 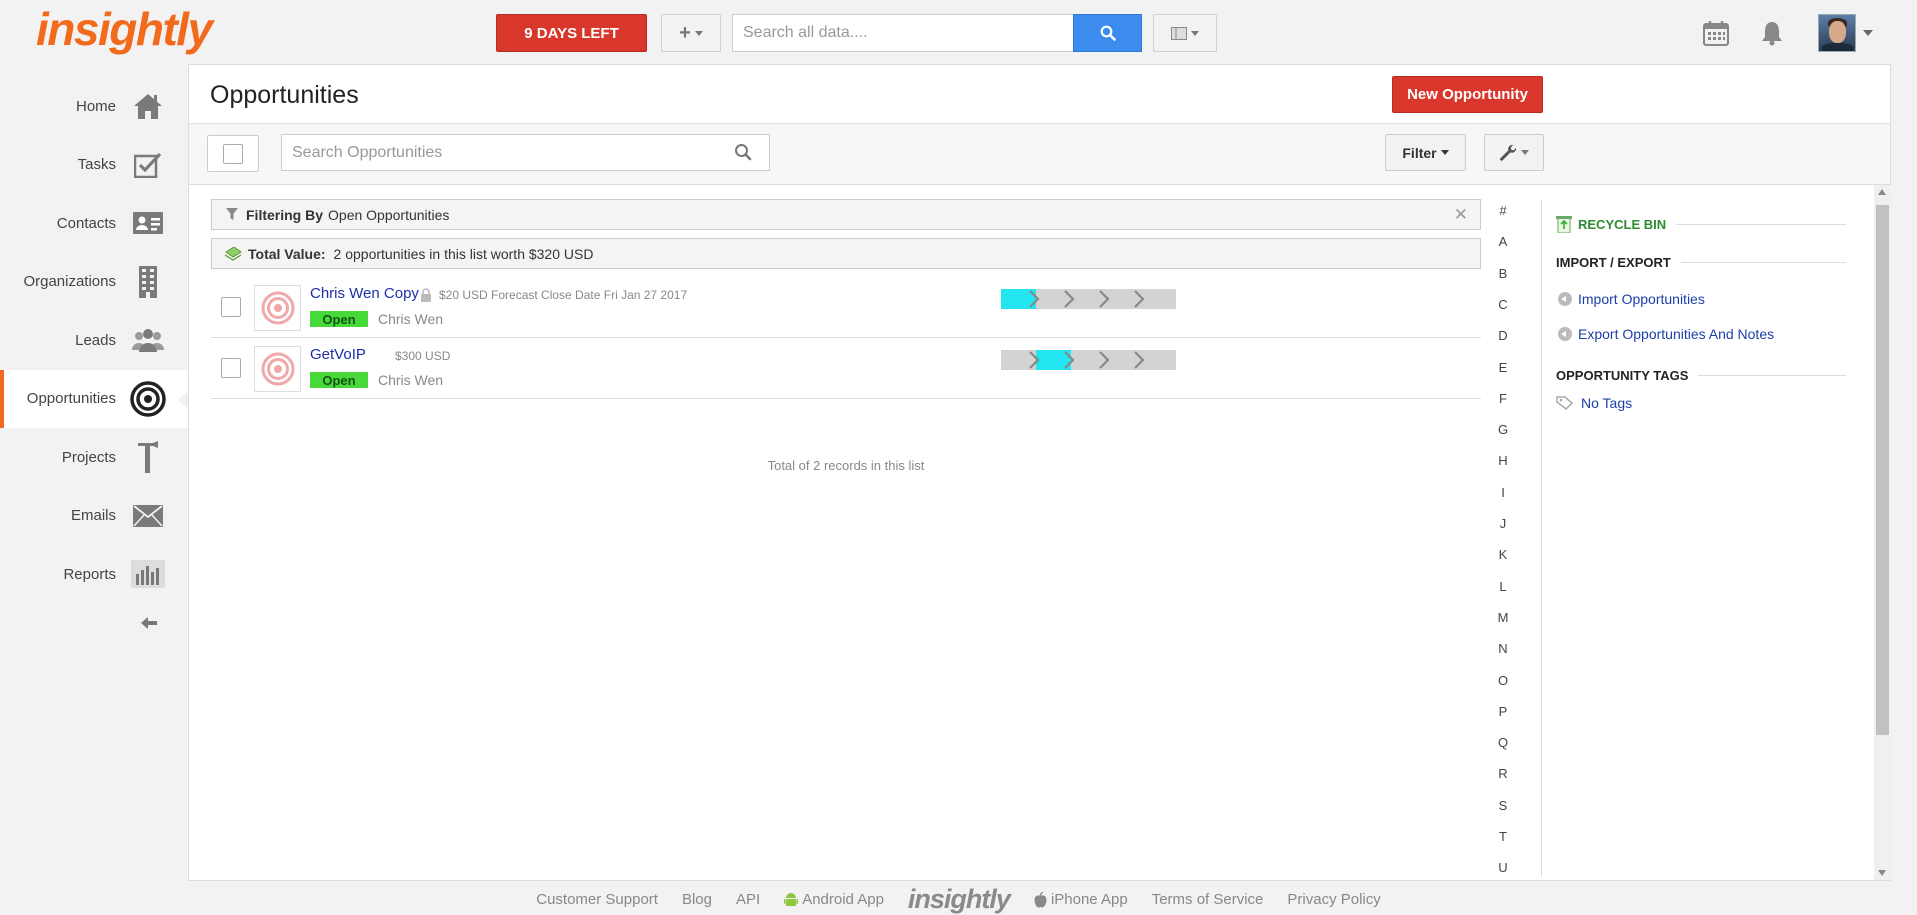 I want to click on list-tools-button, so click(x=1514, y=152).